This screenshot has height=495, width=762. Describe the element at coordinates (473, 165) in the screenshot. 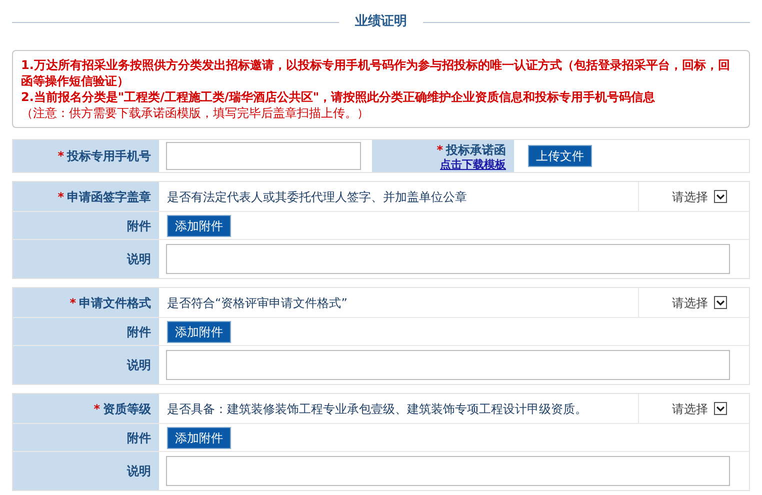

I see `download-template-link: 点击下载模板` at that location.